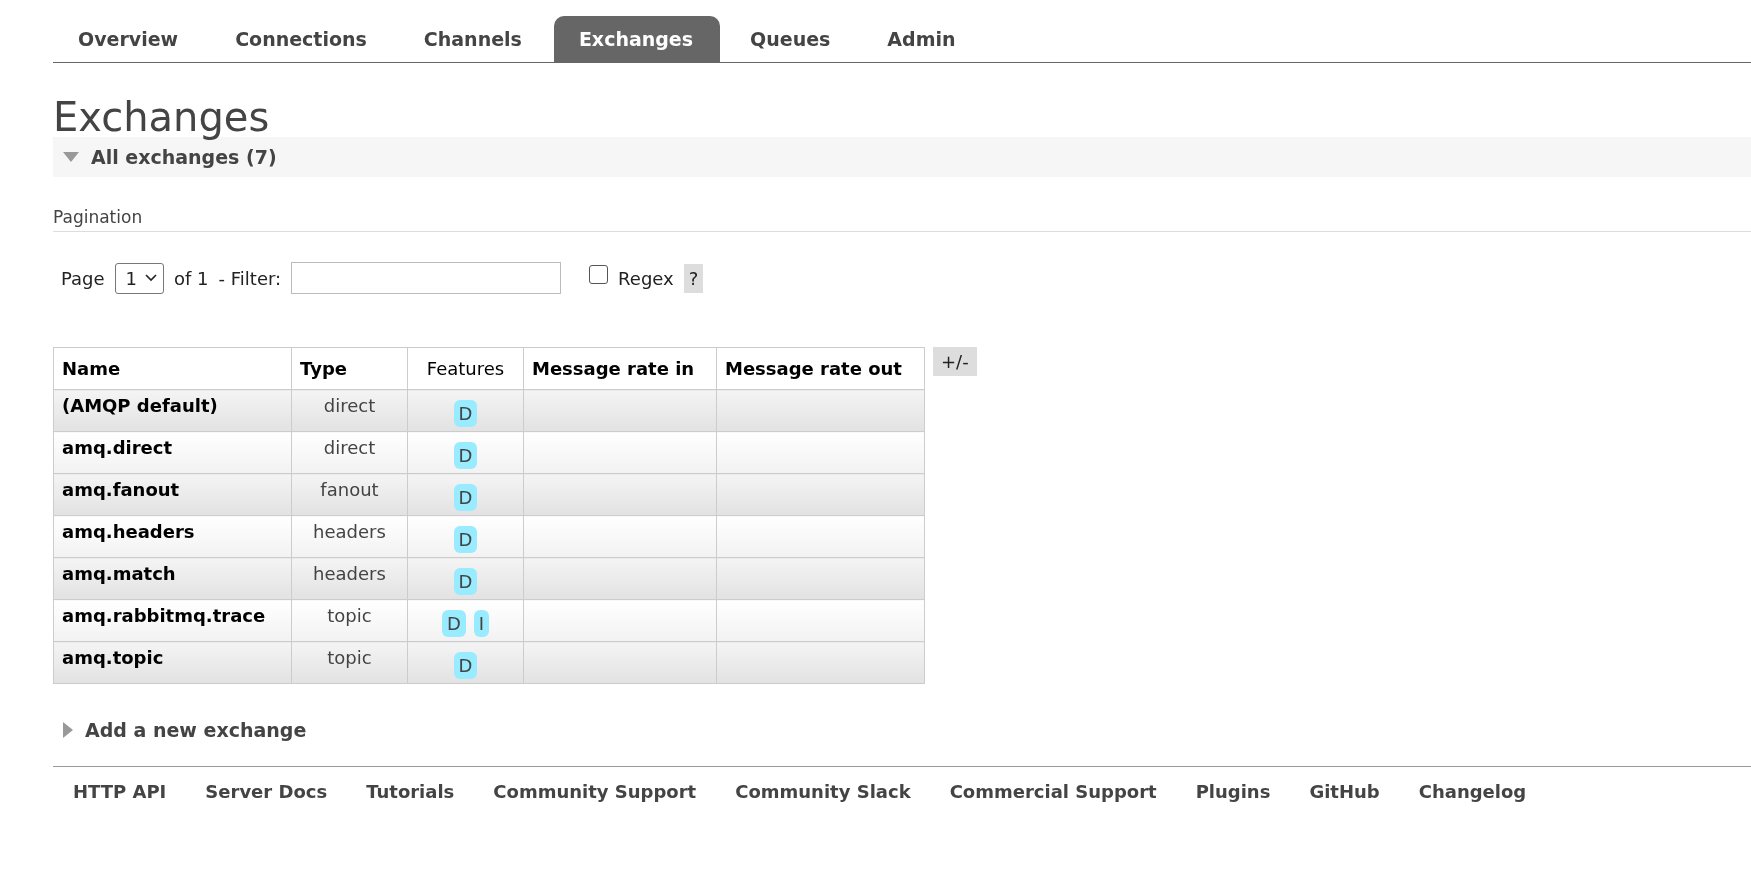 This screenshot has height=874, width=1751. What do you see at coordinates (151, 278) in the screenshot?
I see `chevron-down-icon` at bounding box center [151, 278].